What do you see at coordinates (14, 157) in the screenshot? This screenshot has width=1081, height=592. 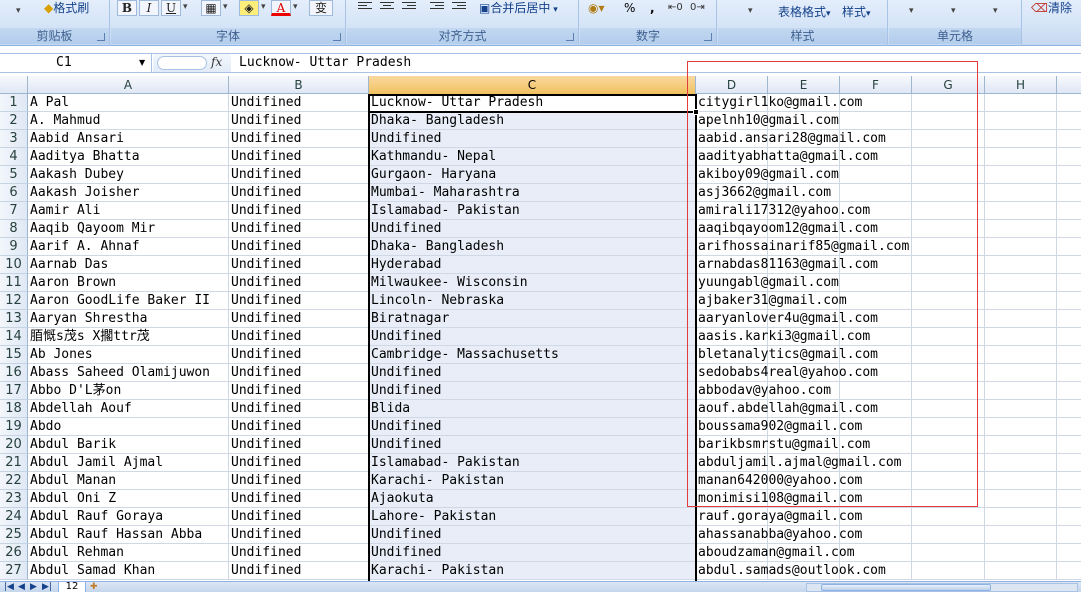 I see `row-header: 4` at bounding box center [14, 157].